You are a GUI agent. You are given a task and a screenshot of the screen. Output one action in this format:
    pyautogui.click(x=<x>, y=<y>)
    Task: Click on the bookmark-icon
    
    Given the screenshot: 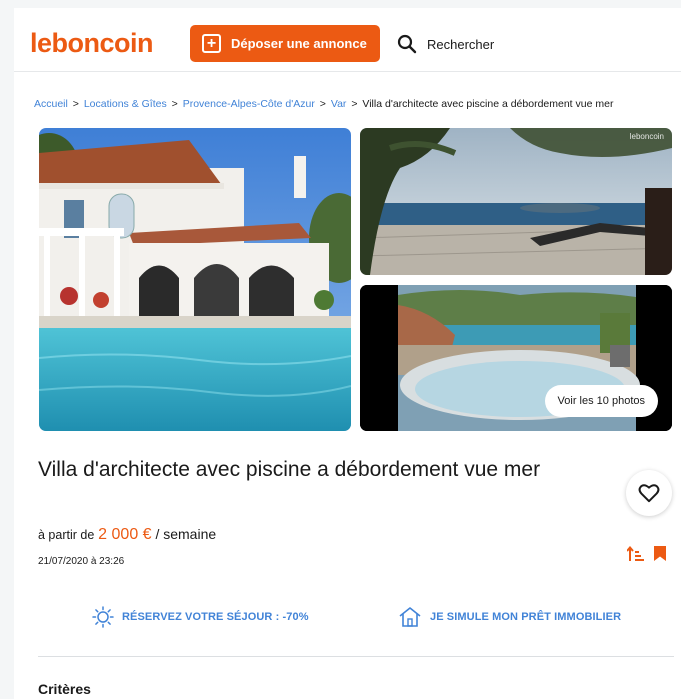 What is the action you would take?
    pyautogui.click(x=660, y=553)
    